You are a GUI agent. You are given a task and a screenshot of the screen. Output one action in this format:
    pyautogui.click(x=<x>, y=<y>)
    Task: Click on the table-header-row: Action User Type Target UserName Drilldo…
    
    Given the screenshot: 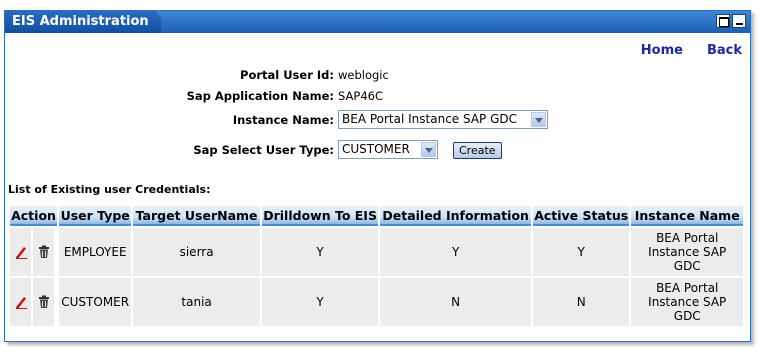 What is the action you would take?
    pyautogui.click(x=376, y=216)
    